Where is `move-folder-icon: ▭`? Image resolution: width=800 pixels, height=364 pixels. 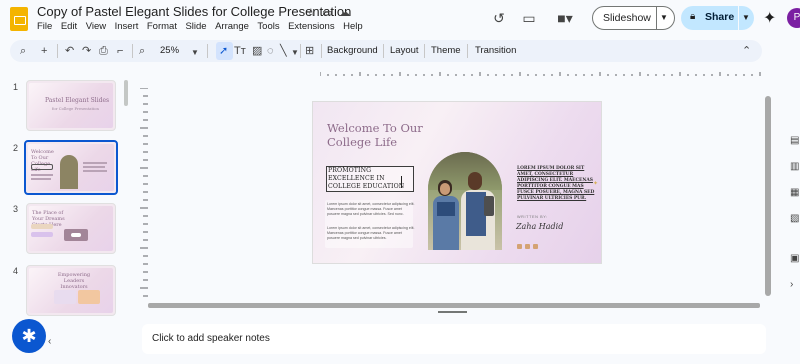 move-folder-icon: ▭ is located at coordinates (327, 12).